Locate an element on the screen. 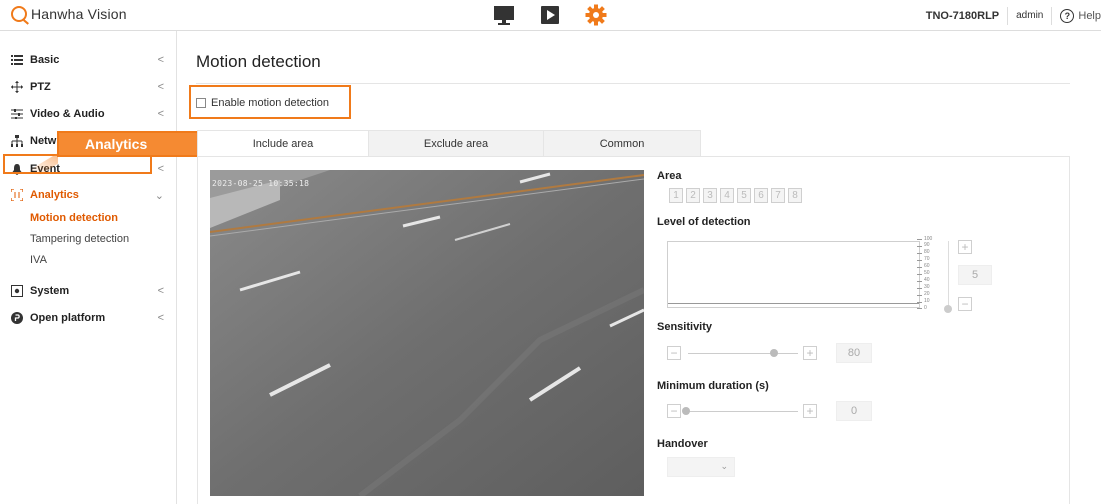  playback-icon is located at coordinates (550, 15).